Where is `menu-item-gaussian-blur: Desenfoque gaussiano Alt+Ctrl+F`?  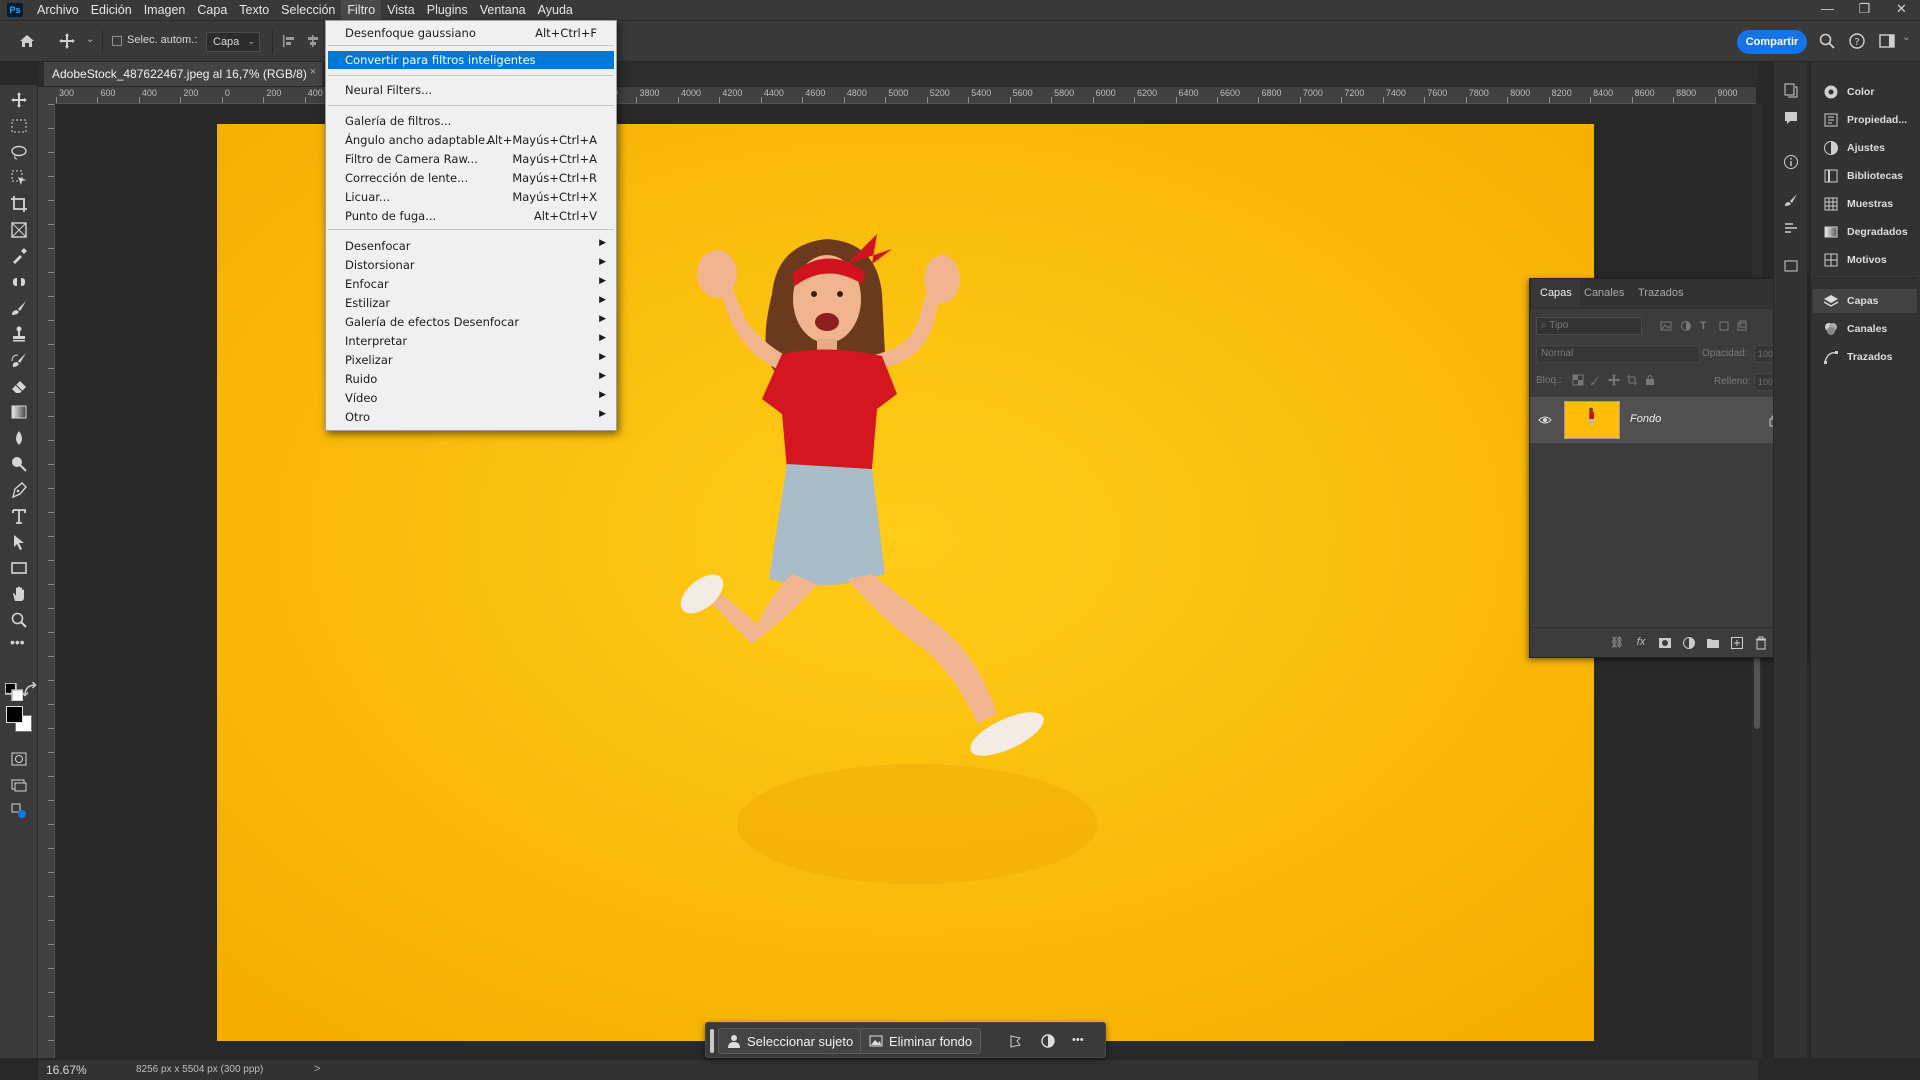
menu-item-gaussian-blur: Desenfoque gaussiano Alt+Ctrl+F is located at coordinates (471, 33).